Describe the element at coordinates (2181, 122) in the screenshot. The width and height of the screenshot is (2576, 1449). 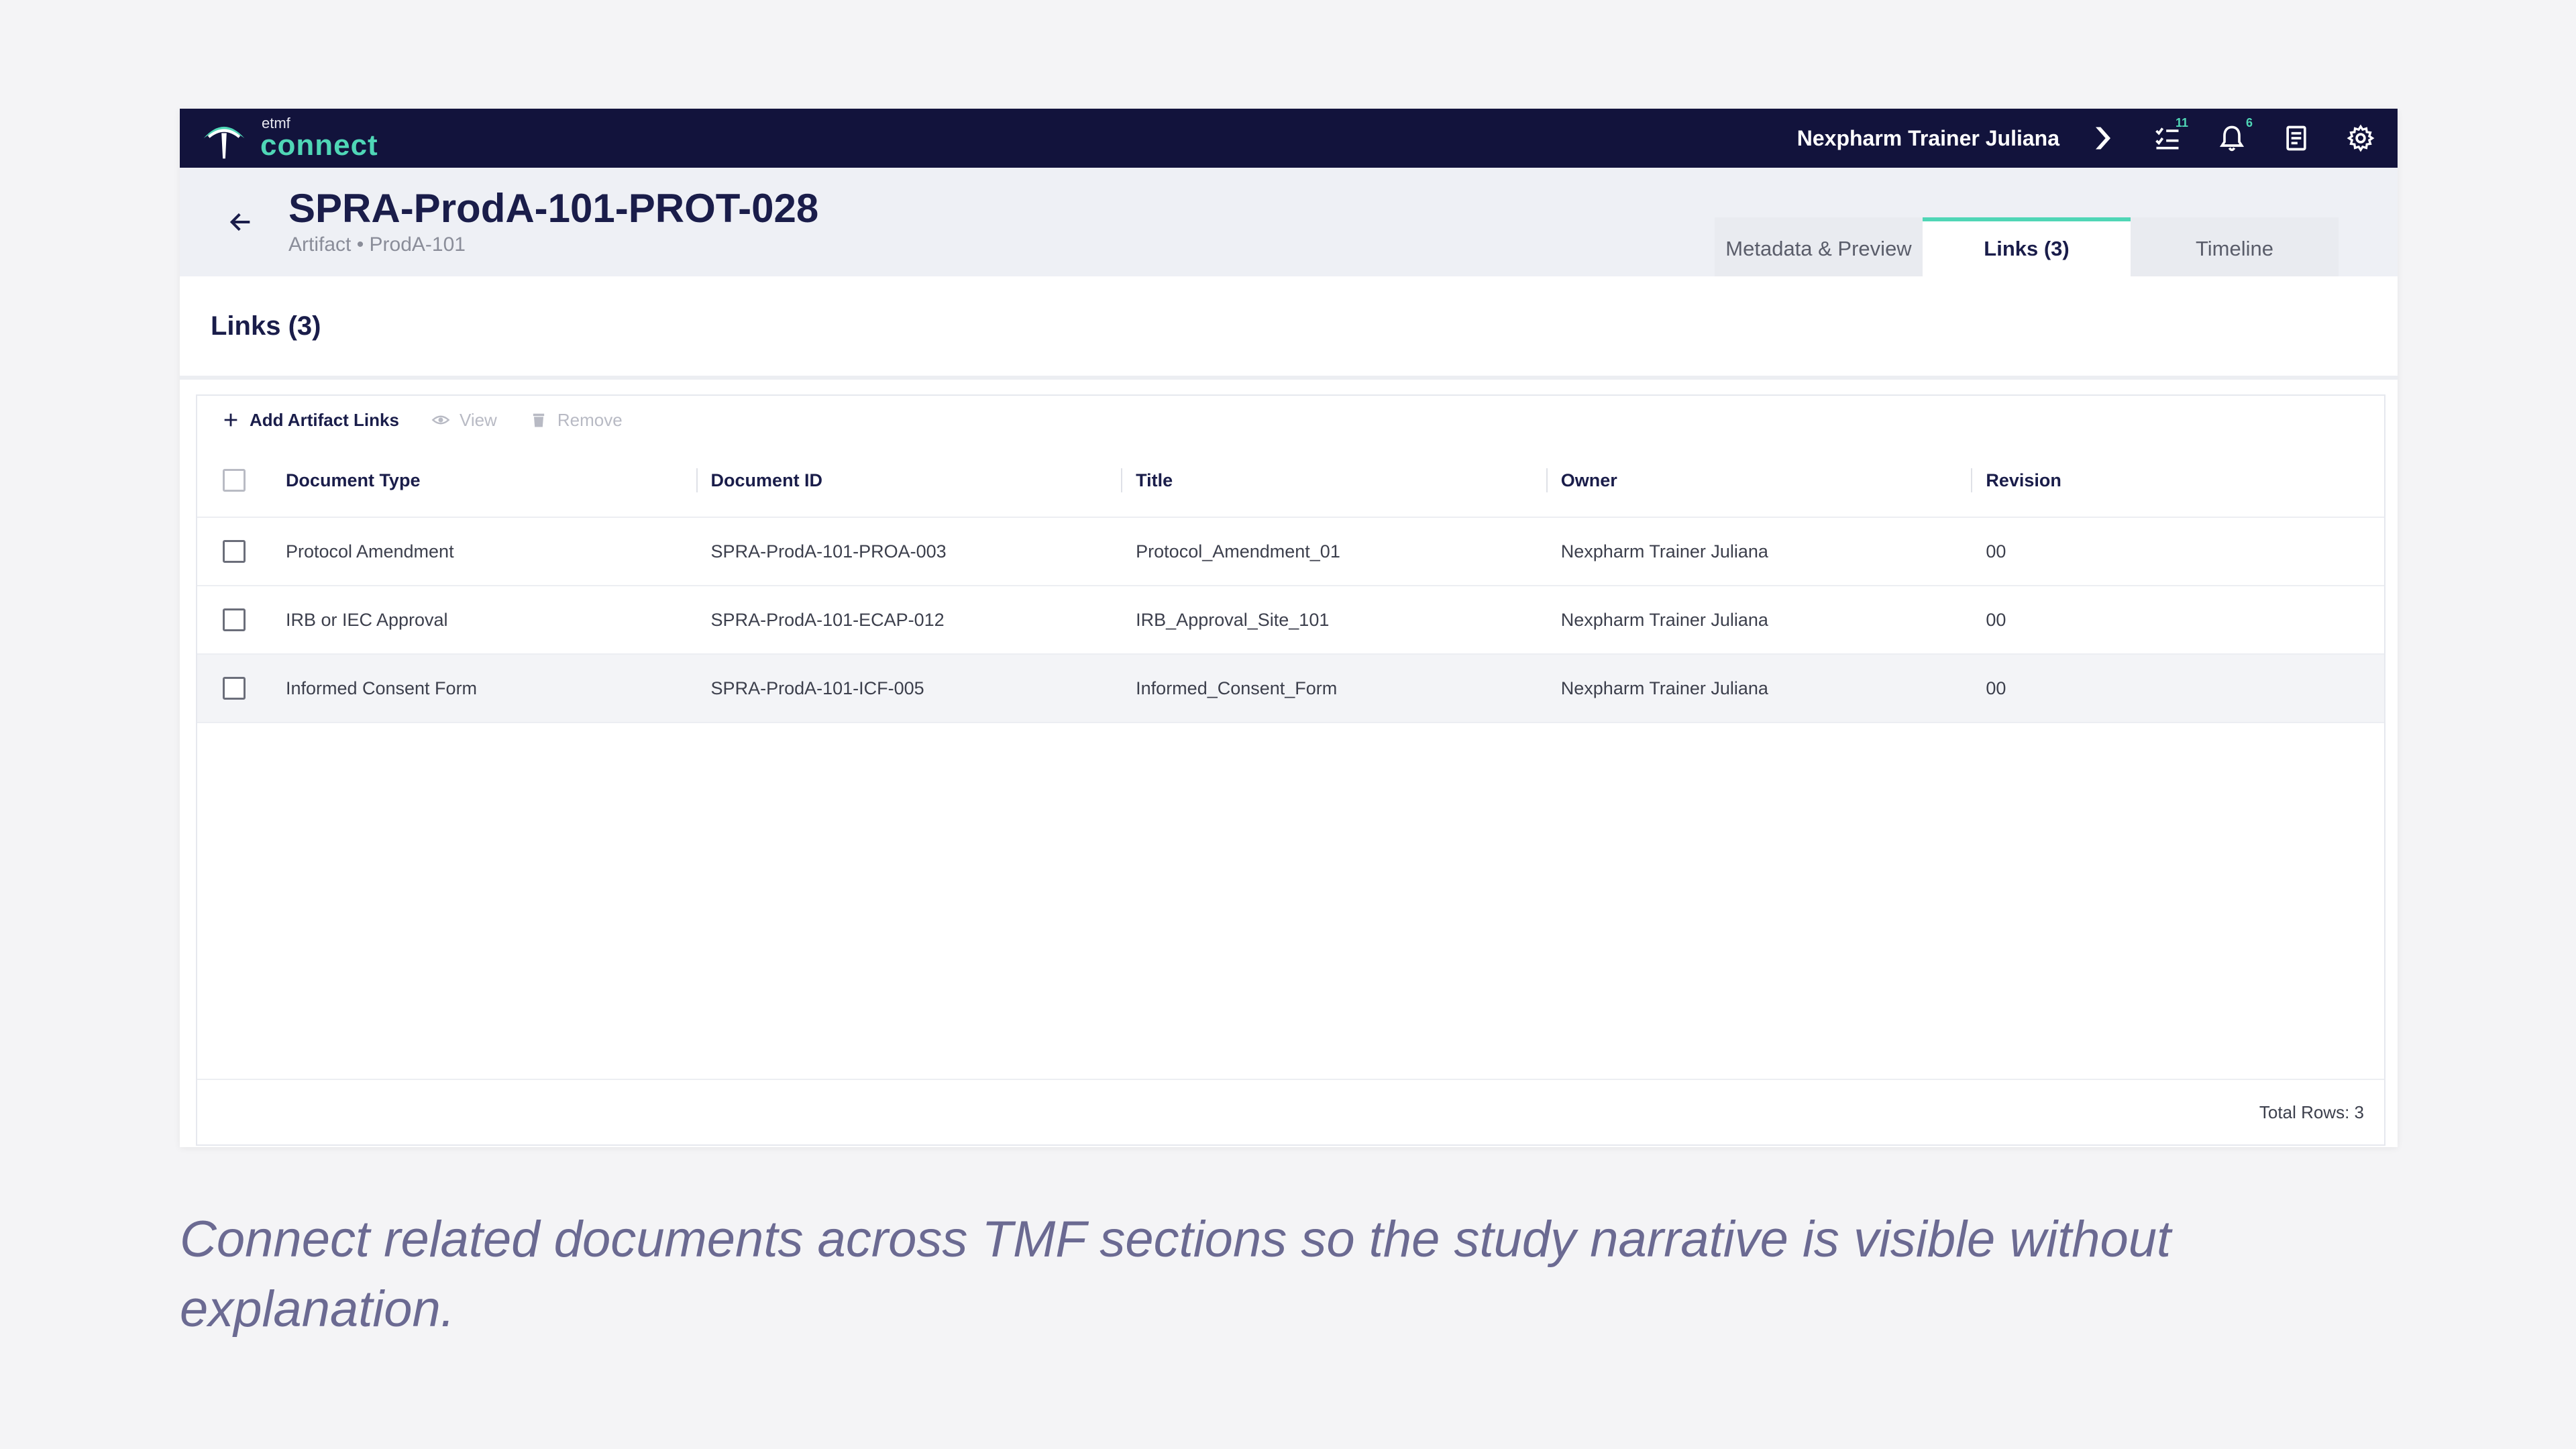
I see `tasks-badge: 11` at that location.